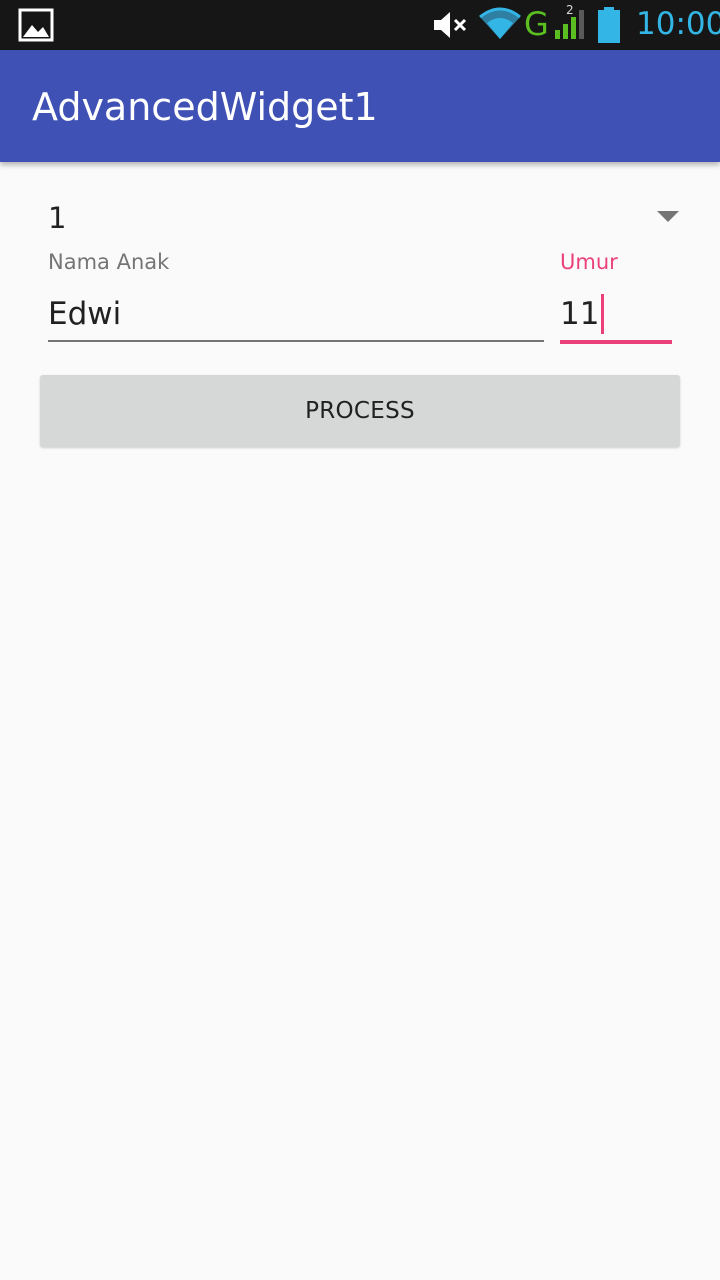 This screenshot has width=720, height=1280. I want to click on spinner-selected-value: 1, so click(57, 218).